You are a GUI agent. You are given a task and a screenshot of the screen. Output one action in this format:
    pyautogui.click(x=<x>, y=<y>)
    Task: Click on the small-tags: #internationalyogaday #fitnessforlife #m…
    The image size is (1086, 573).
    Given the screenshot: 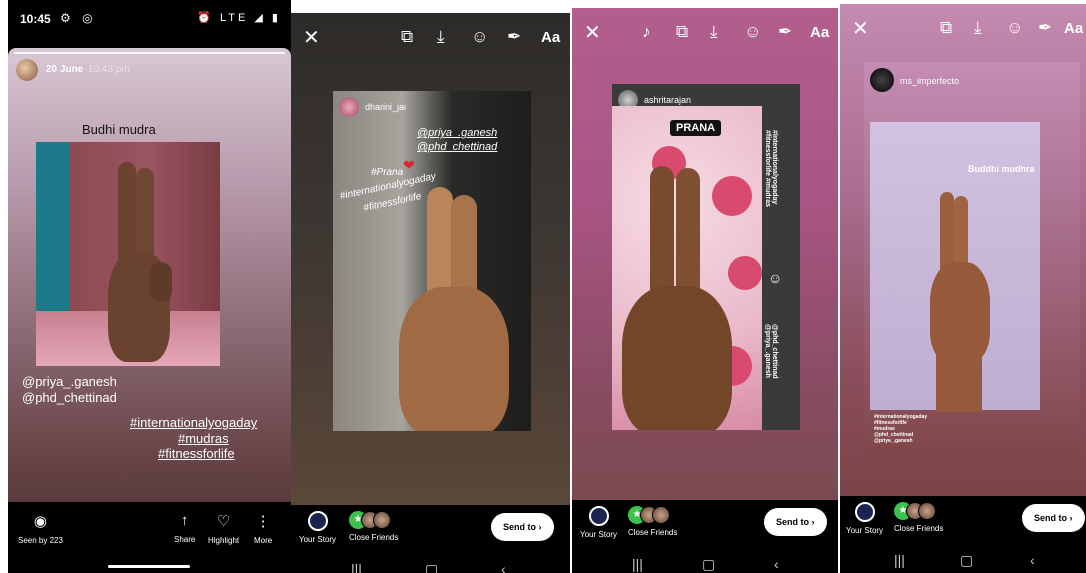 What is the action you would take?
    pyautogui.click(x=900, y=429)
    